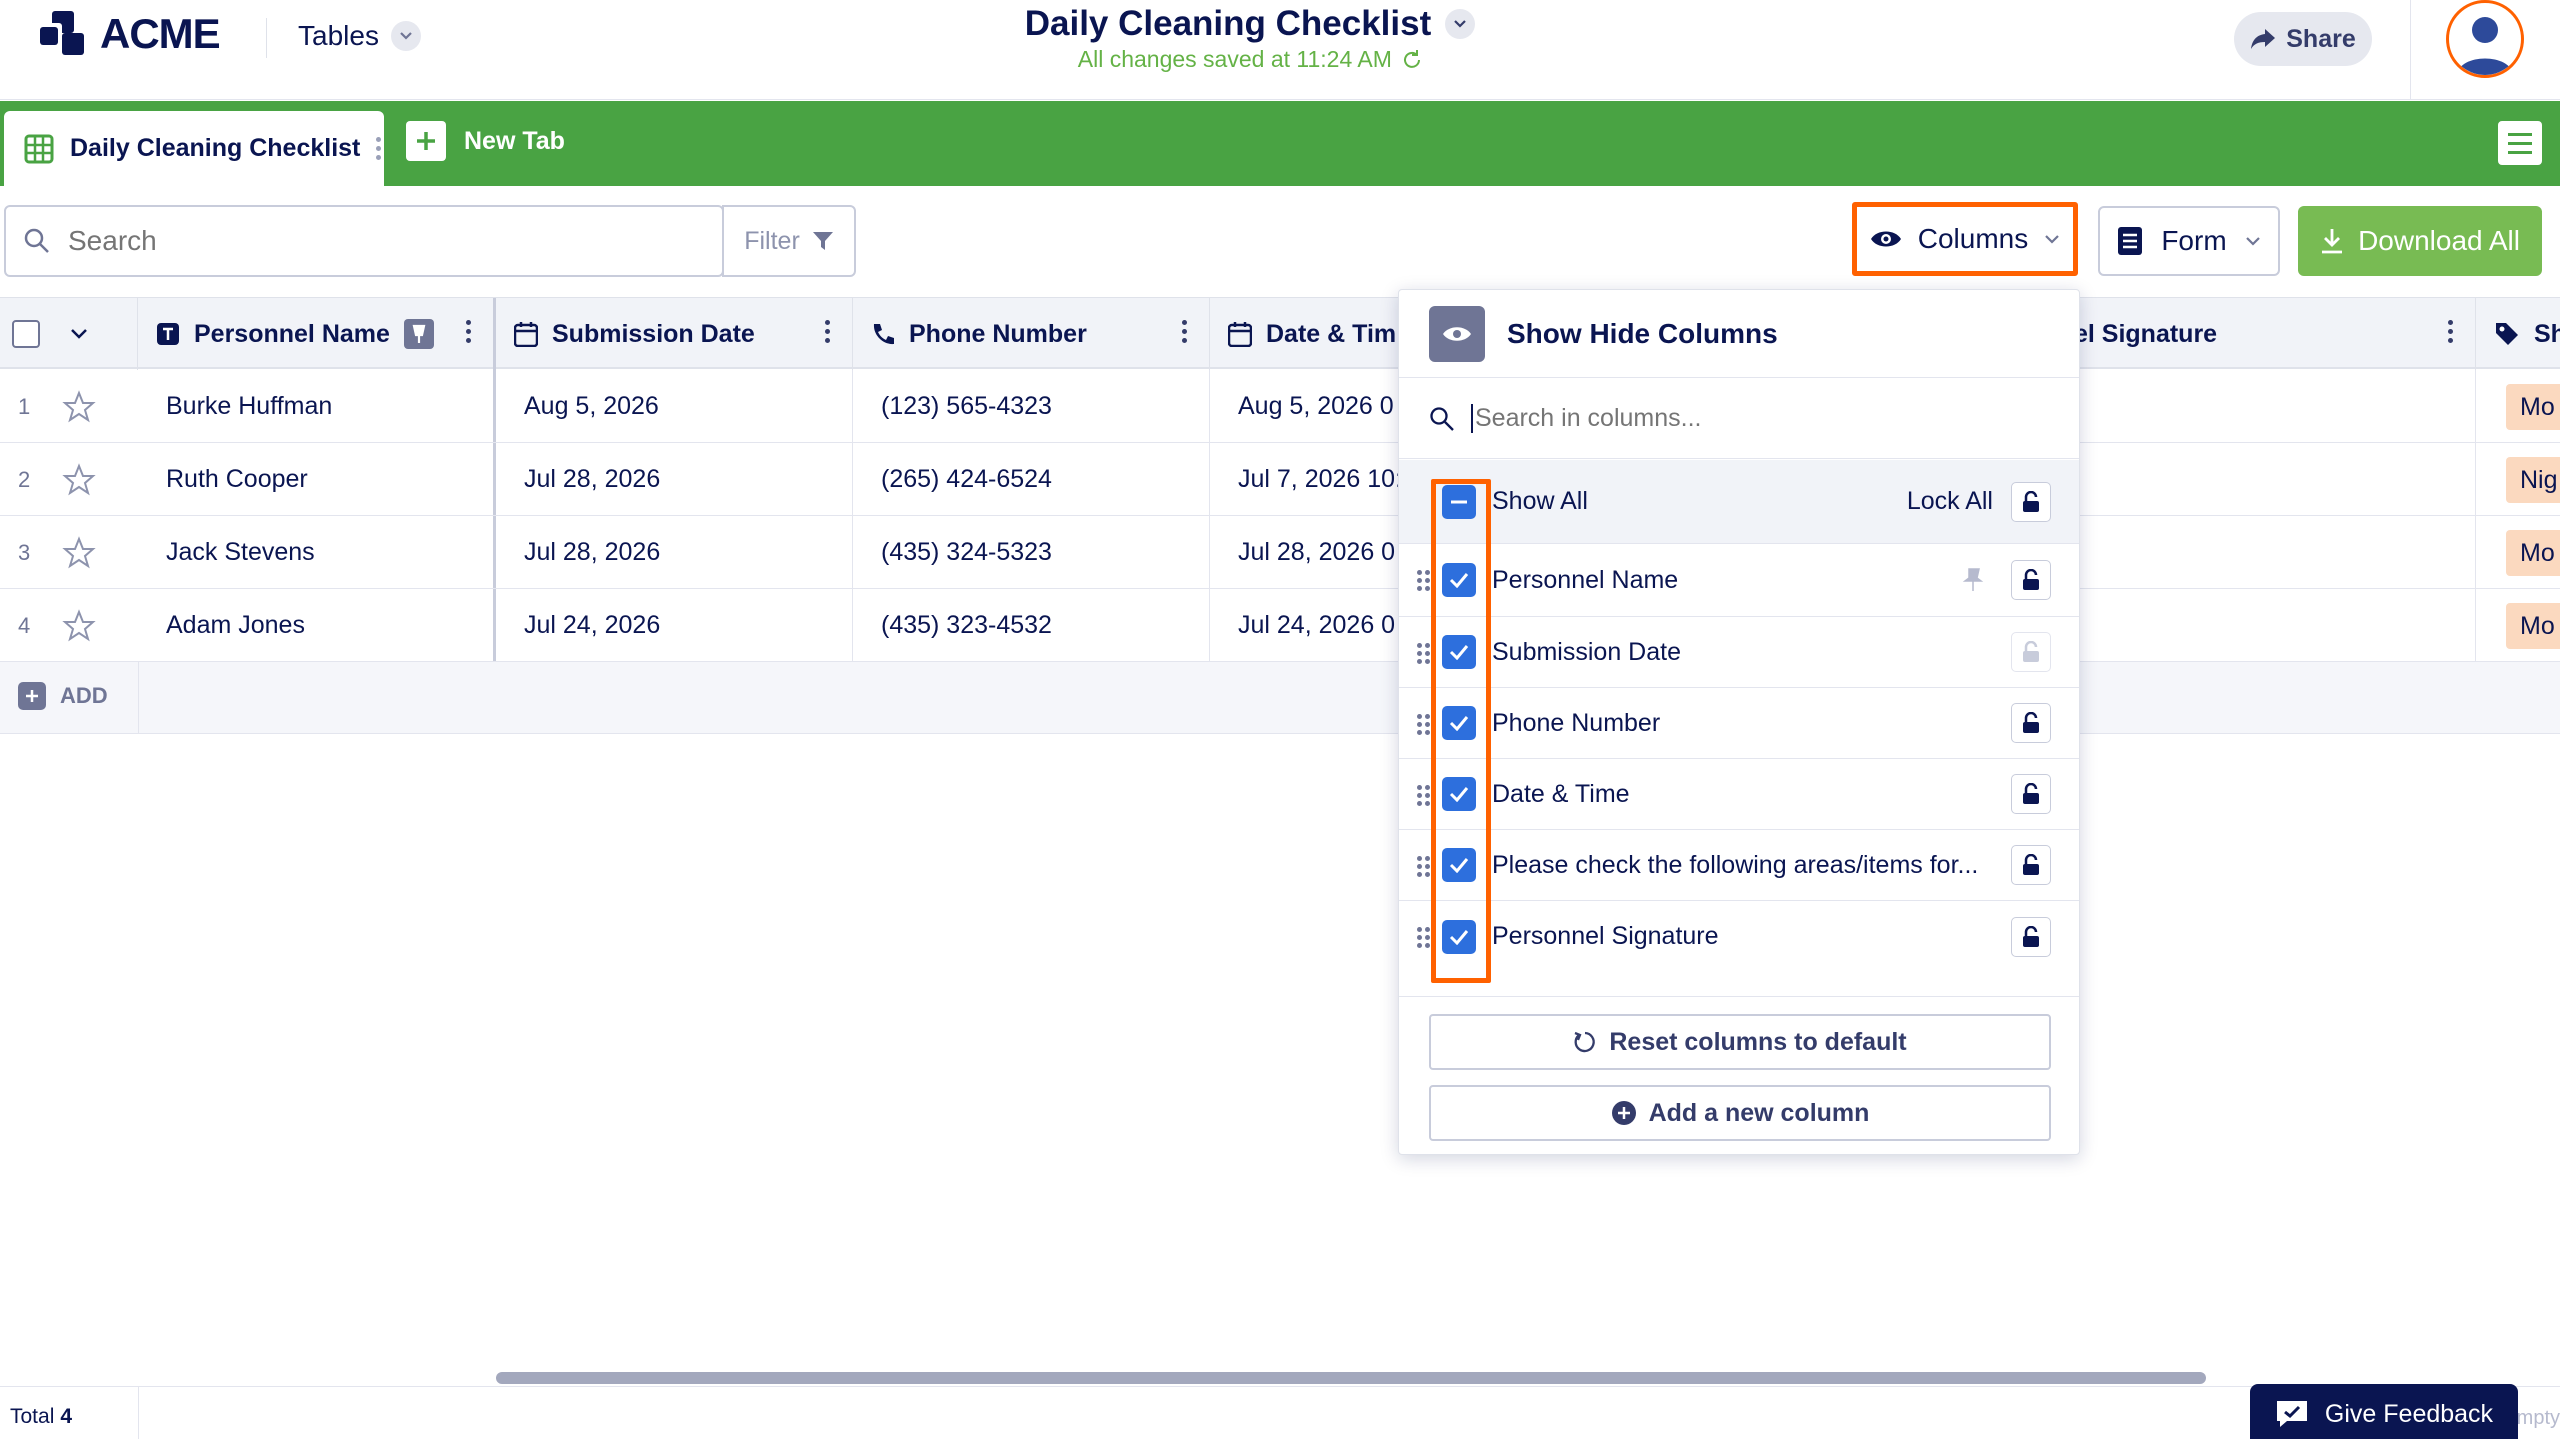 The image size is (2560, 1439). What do you see at coordinates (2384, 1411) in the screenshot?
I see `give-feedback-button: Give Feedback` at bounding box center [2384, 1411].